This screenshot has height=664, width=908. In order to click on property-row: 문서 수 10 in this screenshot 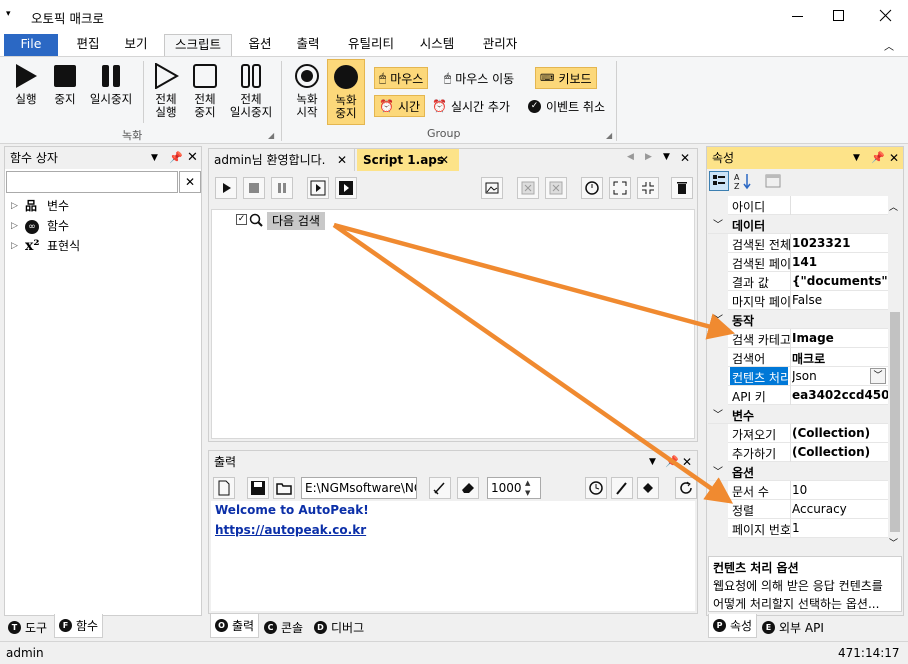, I will do `click(798, 490)`.